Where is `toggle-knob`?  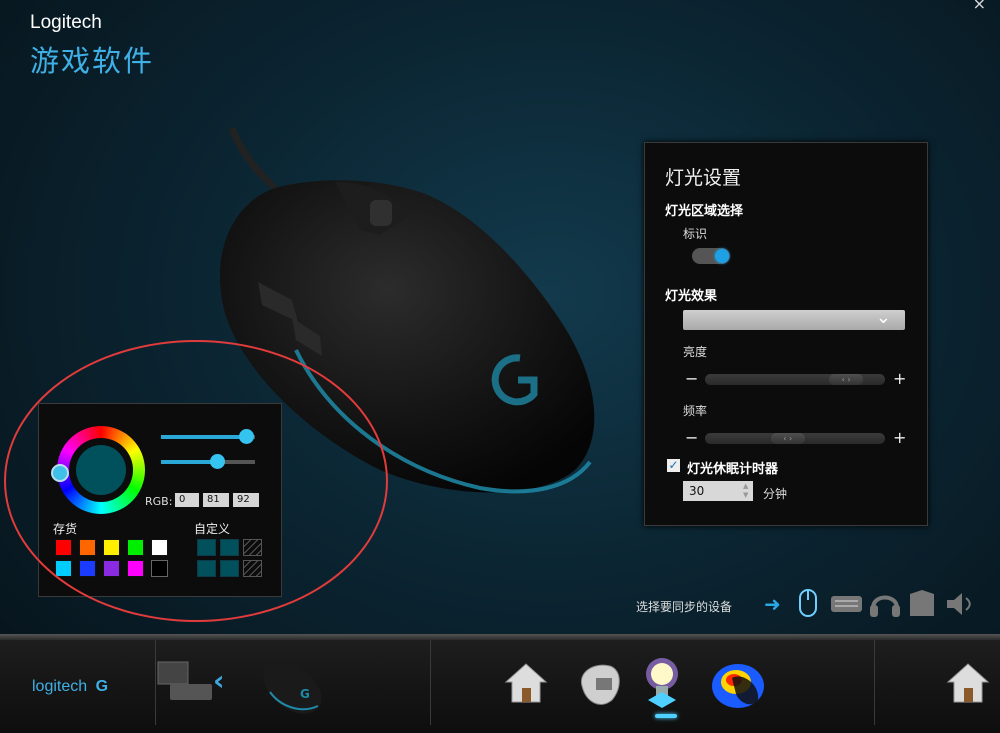 toggle-knob is located at coordinates (722, 256).